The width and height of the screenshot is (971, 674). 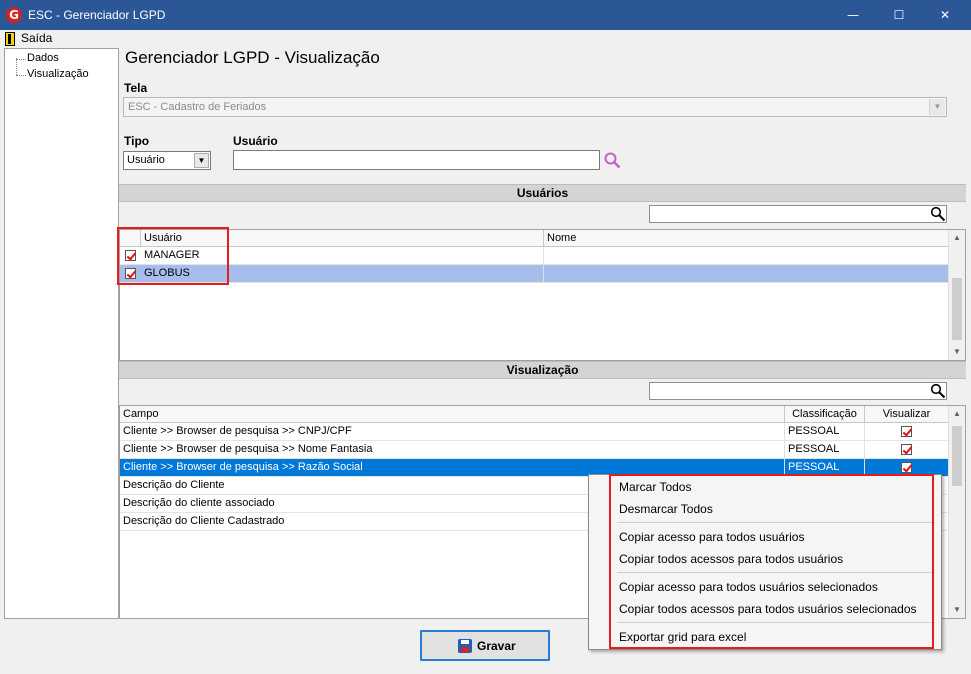 I want to click on menu-bar: Saída, so click(x=485, y=39).